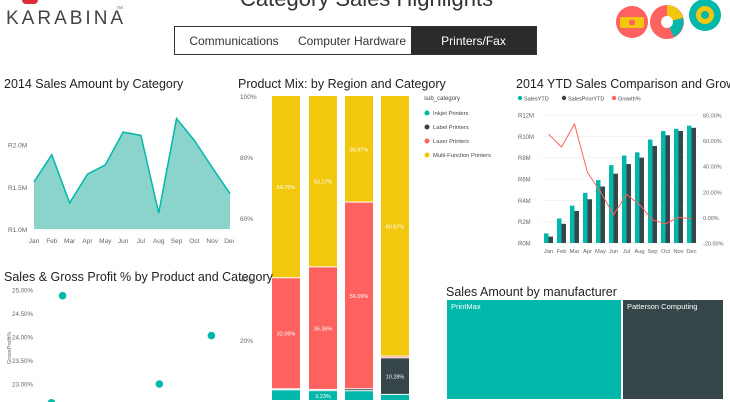 This screenshot has height=402, width=730. I want to click on treemap-label-printmax: PrintMax, so click(466, 306).